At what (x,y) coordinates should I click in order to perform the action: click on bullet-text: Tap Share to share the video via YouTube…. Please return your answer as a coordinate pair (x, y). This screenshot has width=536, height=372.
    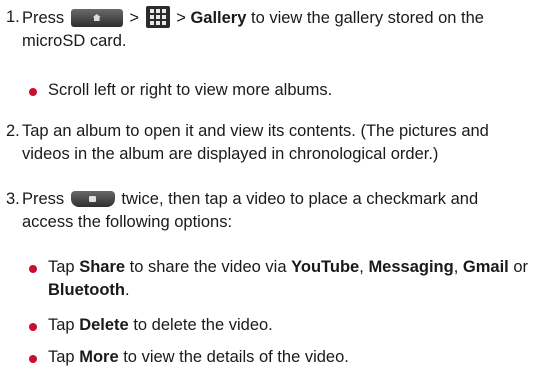
    Looking at the image, I should click on (290, 279).